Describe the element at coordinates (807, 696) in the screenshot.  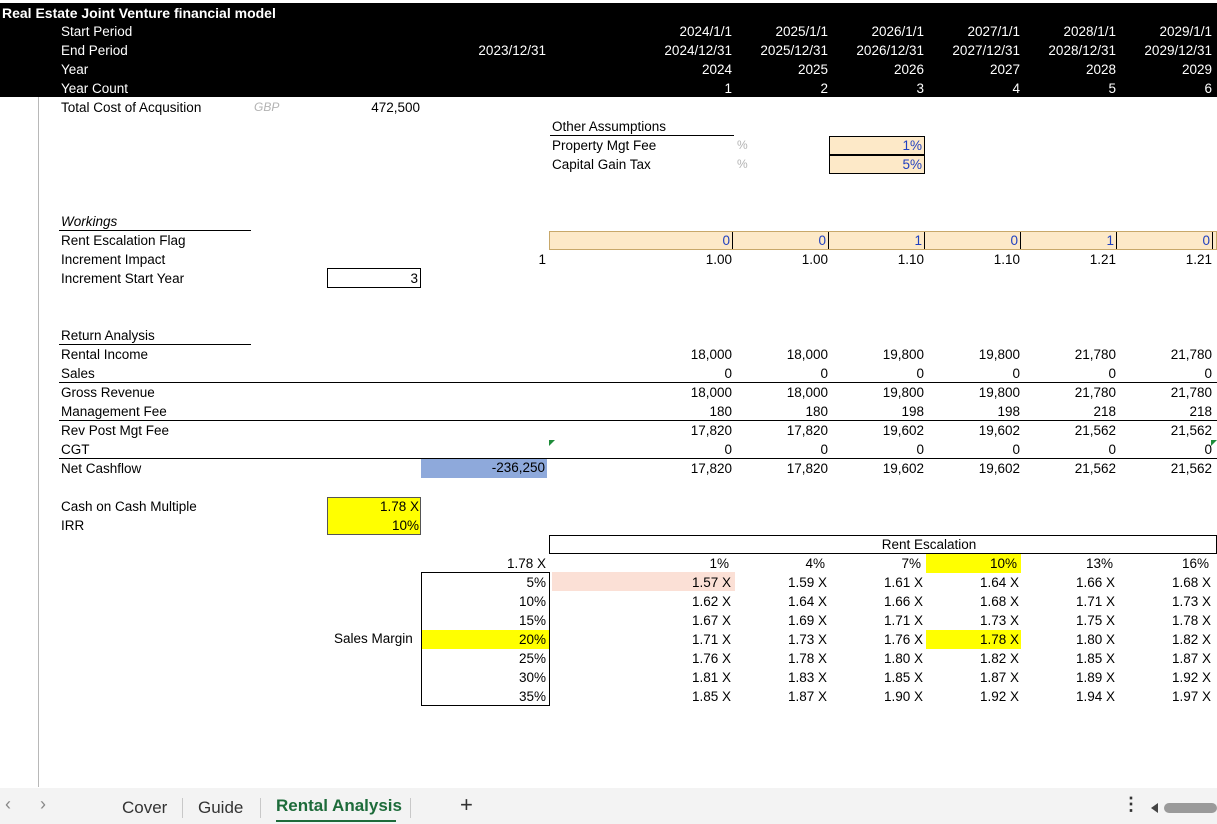
I see `sensitivity-cell: 1.87 X` at that location.